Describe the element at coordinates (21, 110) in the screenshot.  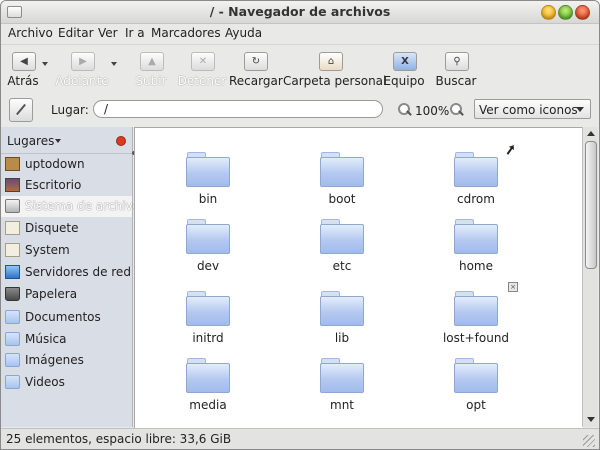
I see `location-edit-toggle` at that location.